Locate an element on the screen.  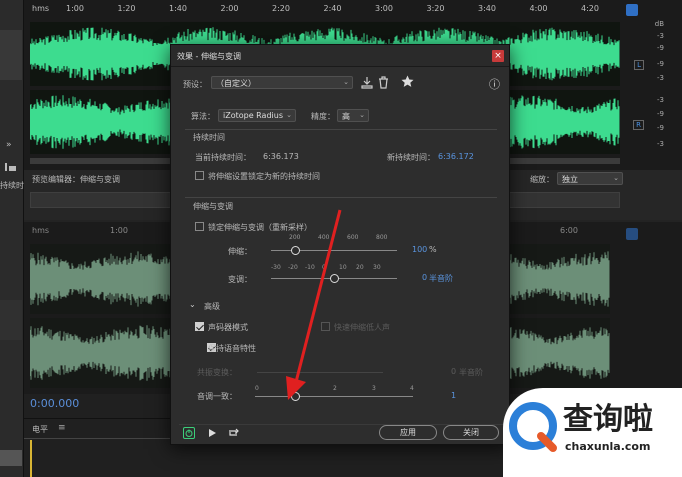
delete-preset-icon is located at coordinates (383, 82).